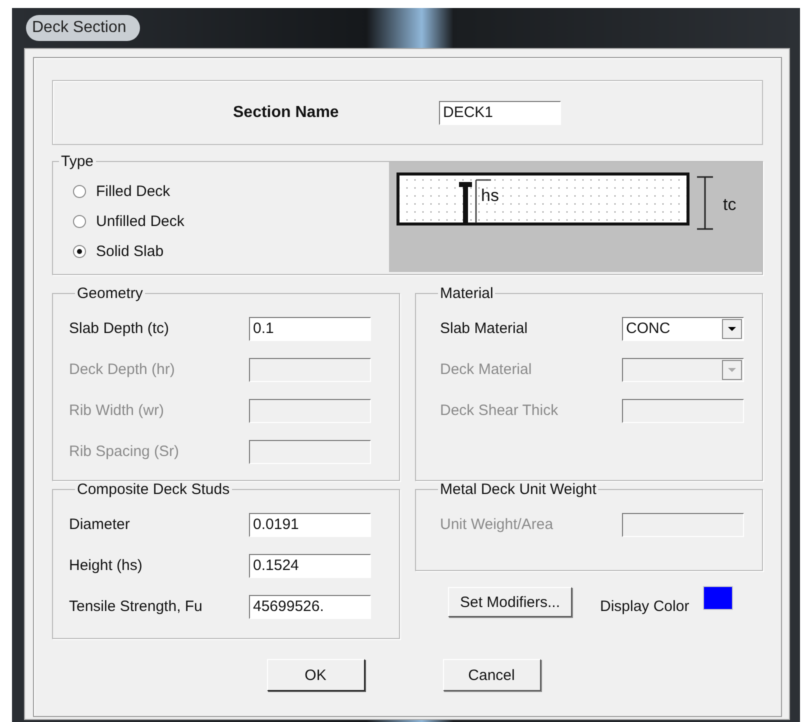 The image size is (806, 722). I want to click on field-label: Slab Depth (tc), so click(119, 328).